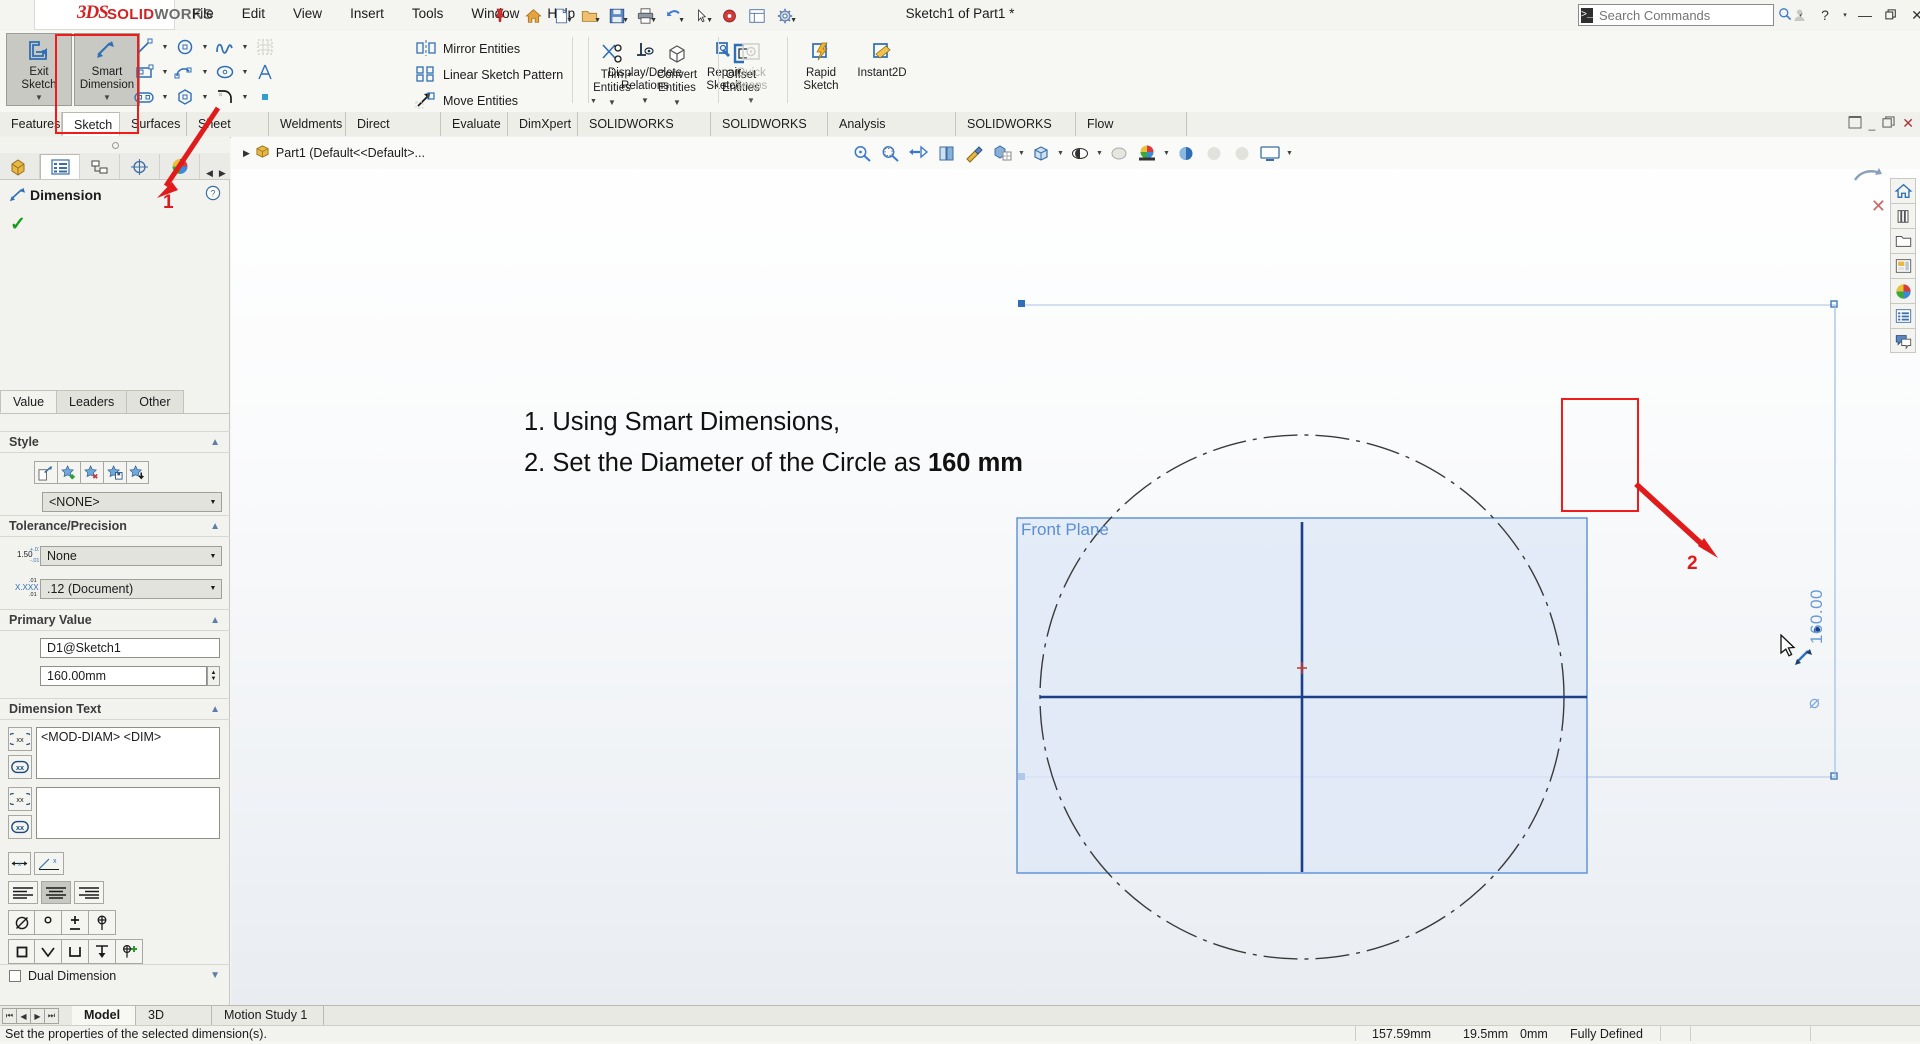 The height and width of the screenshot is (1044, 1920). Describe the element at coordinates (214, 679) in the screenshot. I see `stepper-down-icon: ▼` at that location.